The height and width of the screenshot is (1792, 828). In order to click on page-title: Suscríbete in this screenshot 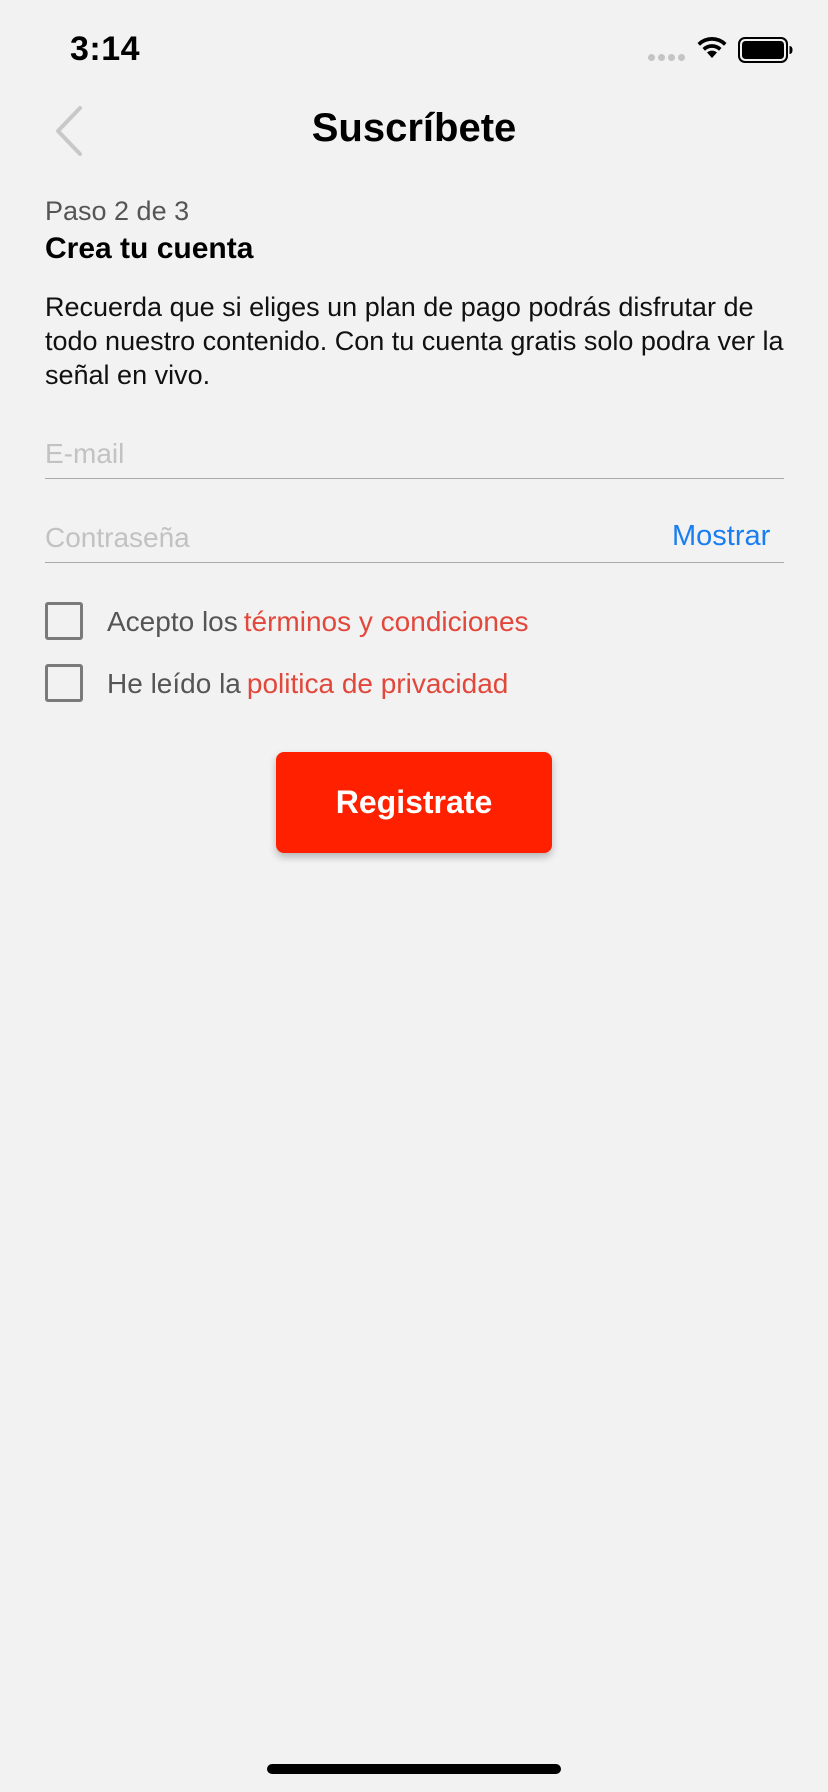, I will do `click(414, 128)`.